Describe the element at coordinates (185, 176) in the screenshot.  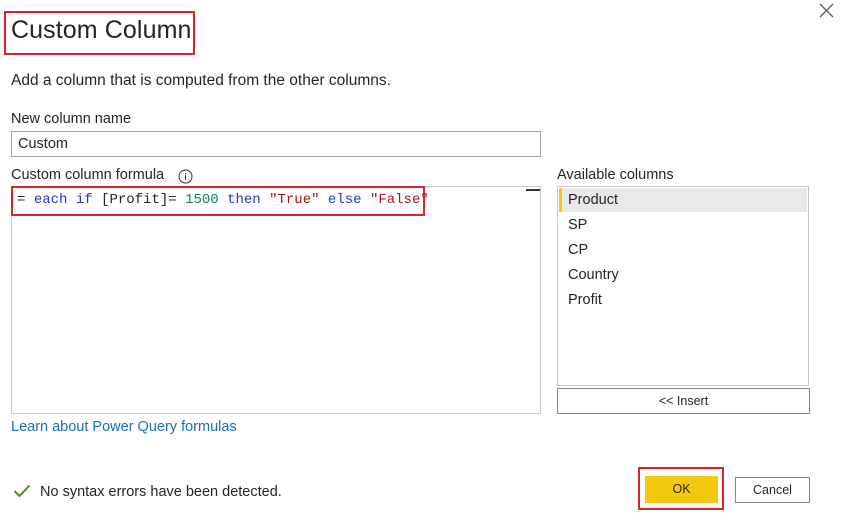
I see `info-icon` at that location.